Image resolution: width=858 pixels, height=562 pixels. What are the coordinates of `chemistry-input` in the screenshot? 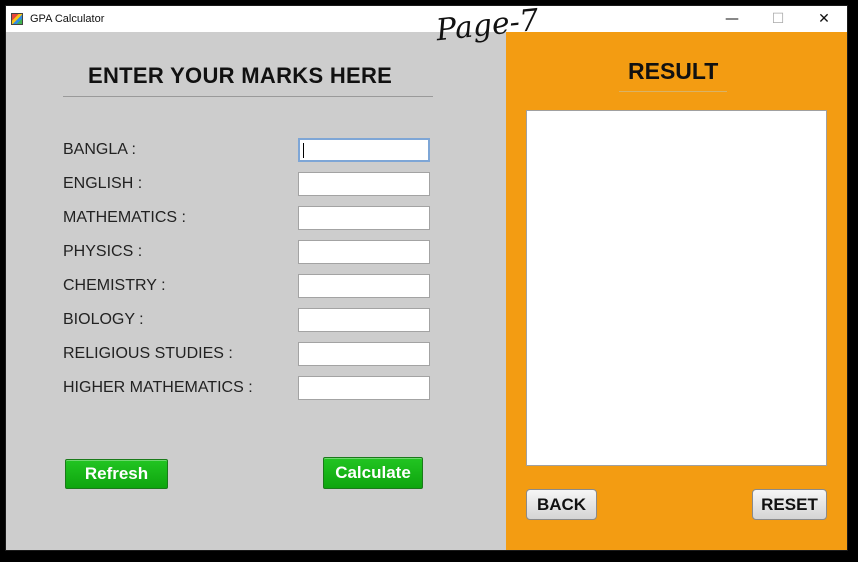 It's located at (364, 286).